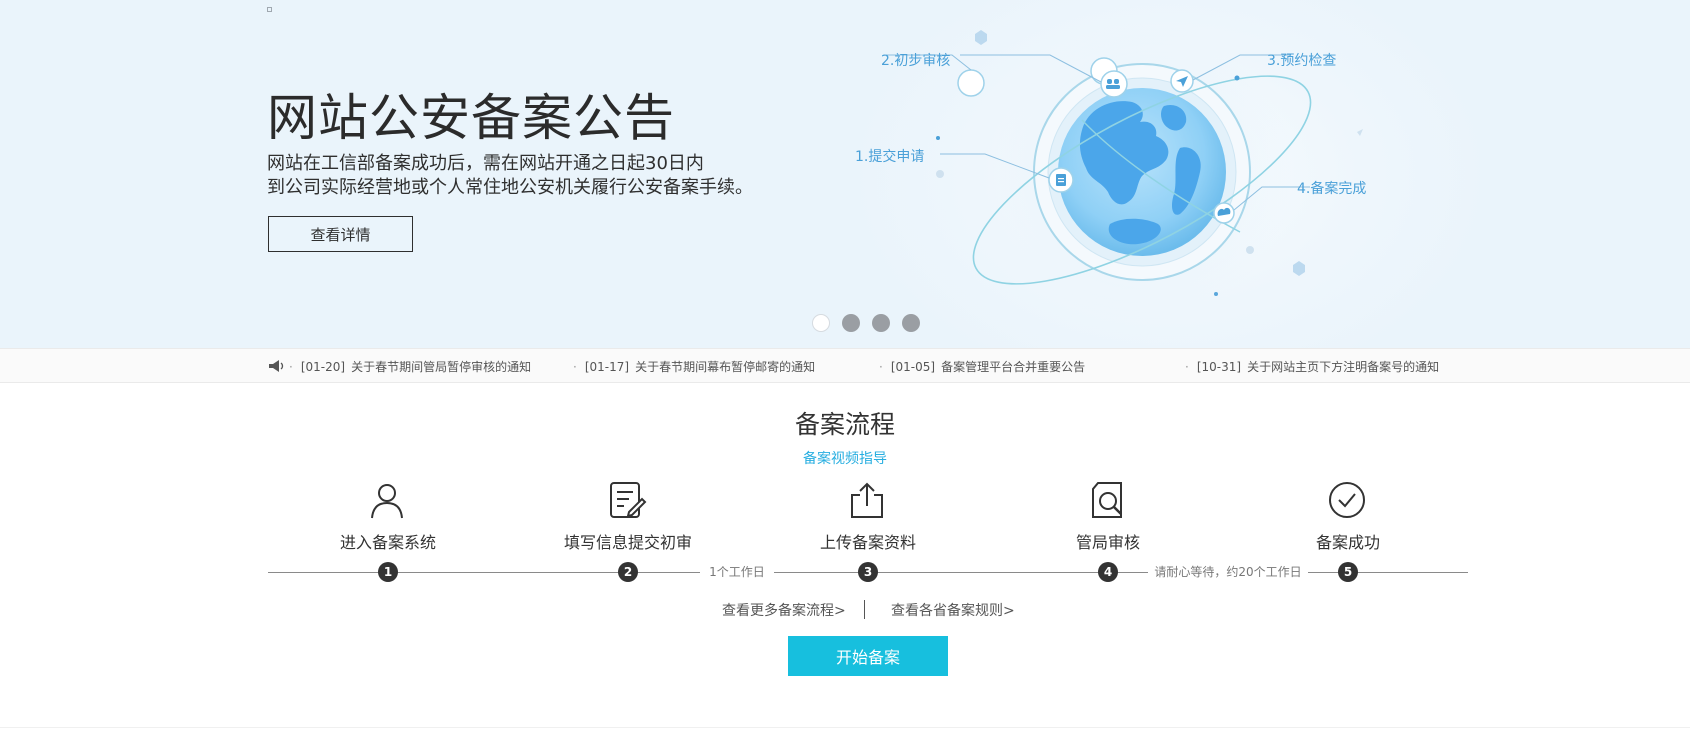  Describe the element at coordinates (1228, 572) in the screenshot. I see `duration-label: 请耐心等待，约20个工作日` at that location.